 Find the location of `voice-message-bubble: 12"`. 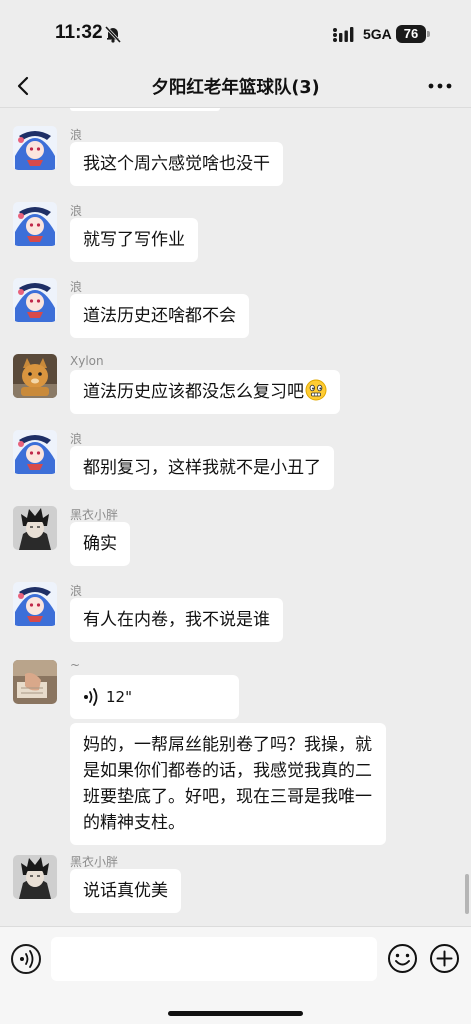

voice-message-bubble: 12" is located at coordinates (154, 697).